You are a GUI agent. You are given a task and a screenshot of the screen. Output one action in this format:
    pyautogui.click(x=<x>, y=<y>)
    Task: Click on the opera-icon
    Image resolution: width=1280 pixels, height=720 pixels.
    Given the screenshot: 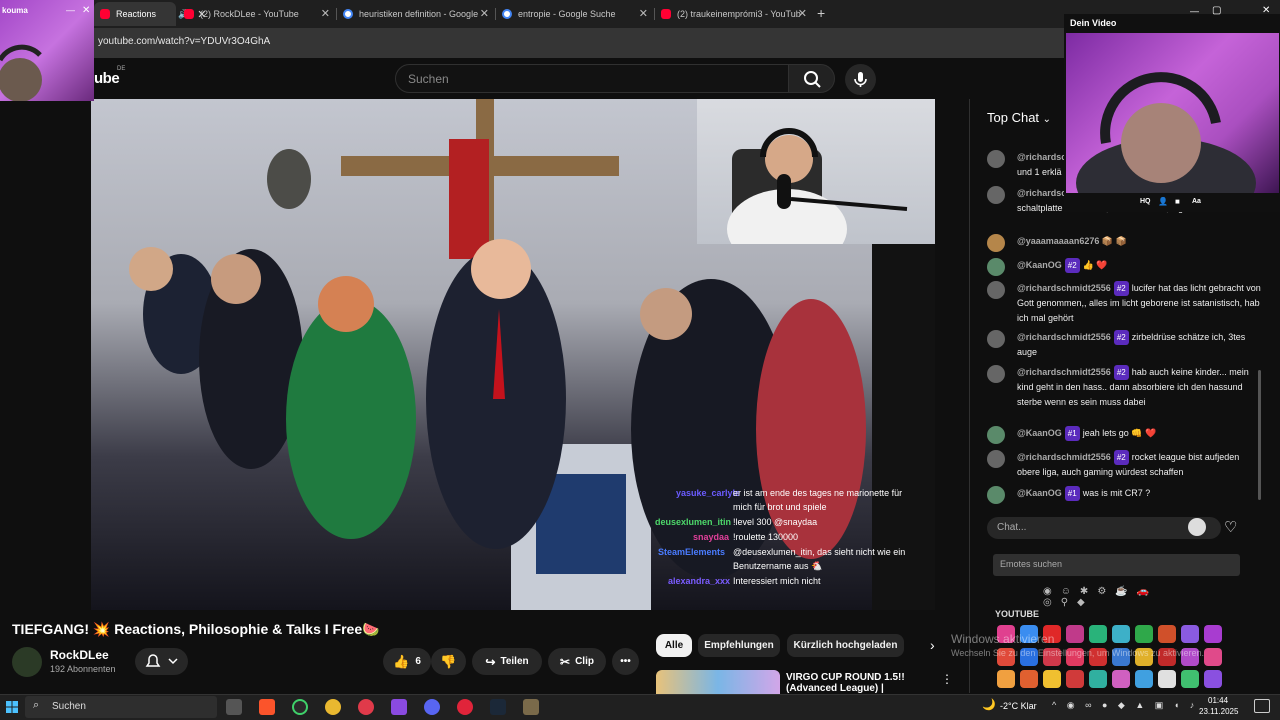 What is the action you would take?
    pyautogui.click(x=465, y=707)
    